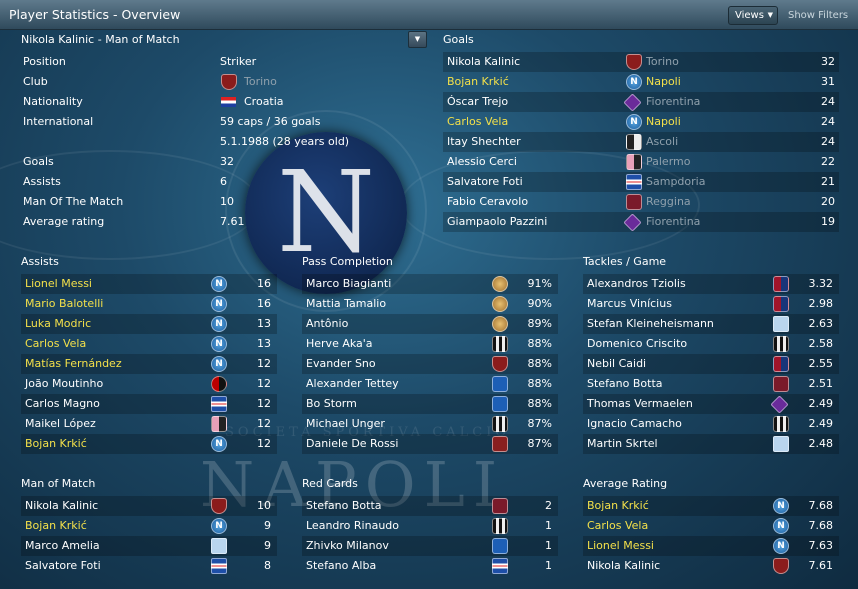 The width and height of the screenshot is (858, 589). Describe the element at coordinates (430, 384) in the screenshot. I see `table-row: Alexander Tettey 88%` at that location.